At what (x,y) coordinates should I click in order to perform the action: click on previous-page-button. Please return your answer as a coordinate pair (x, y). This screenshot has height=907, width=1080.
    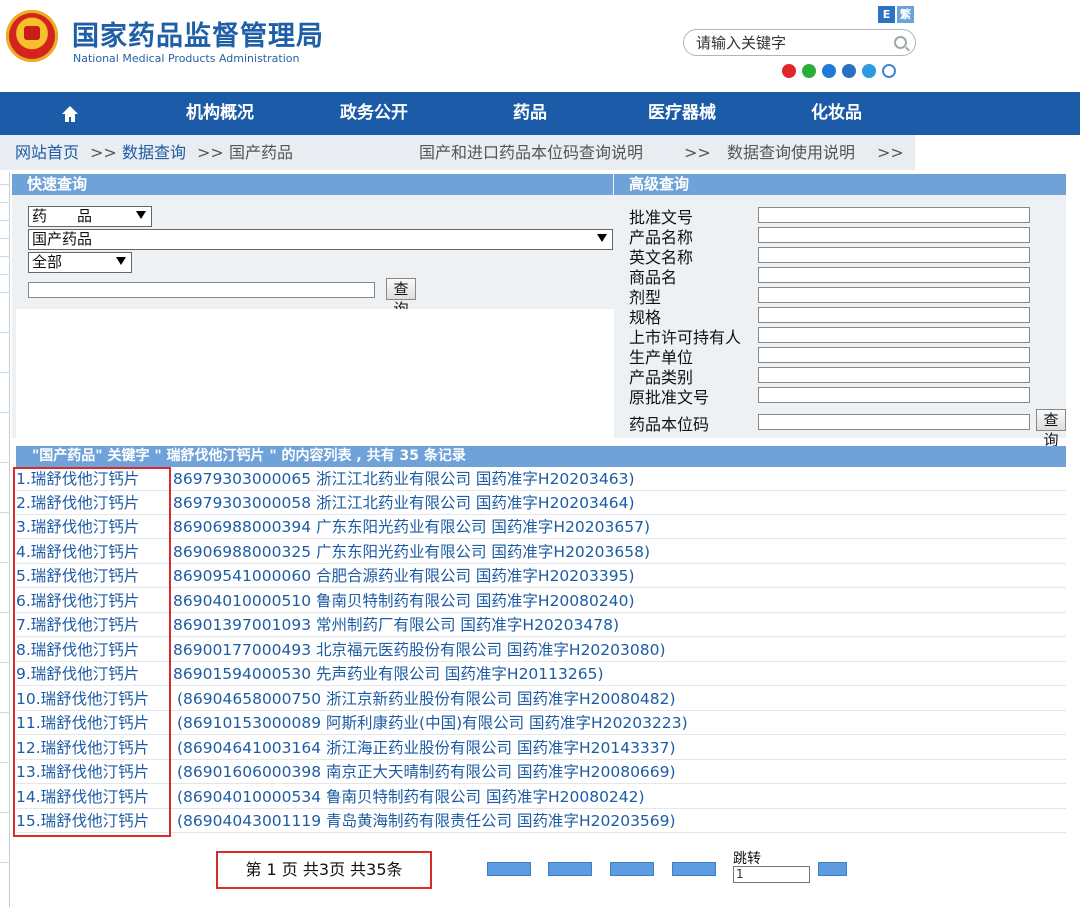
    Looking at the image, I should click on (570, 869).